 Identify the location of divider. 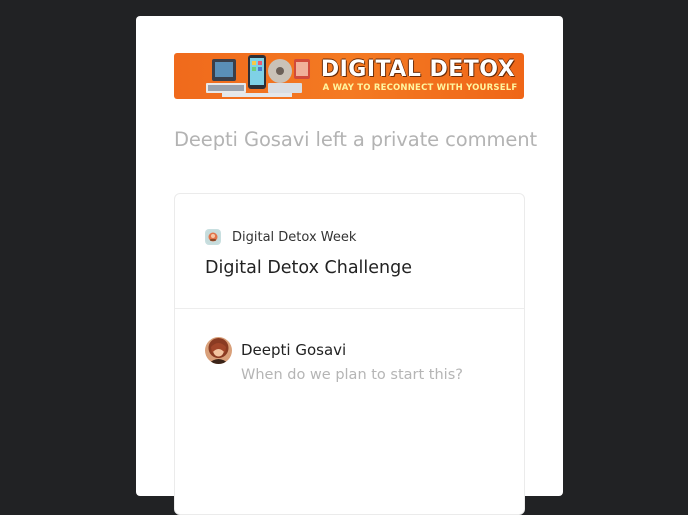
(349, 308).